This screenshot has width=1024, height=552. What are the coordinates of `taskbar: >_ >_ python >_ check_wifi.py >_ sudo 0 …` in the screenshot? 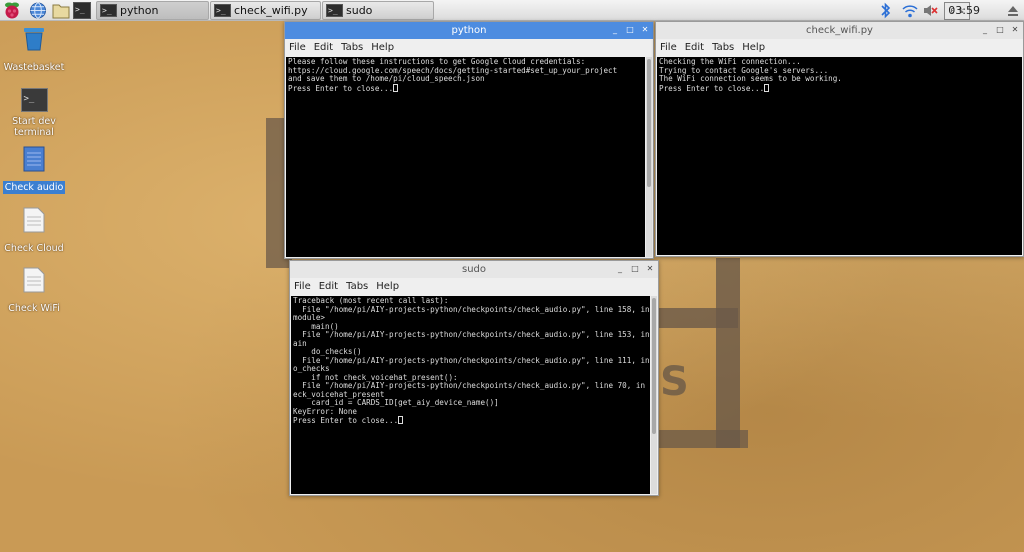 It's located at (512, 10).